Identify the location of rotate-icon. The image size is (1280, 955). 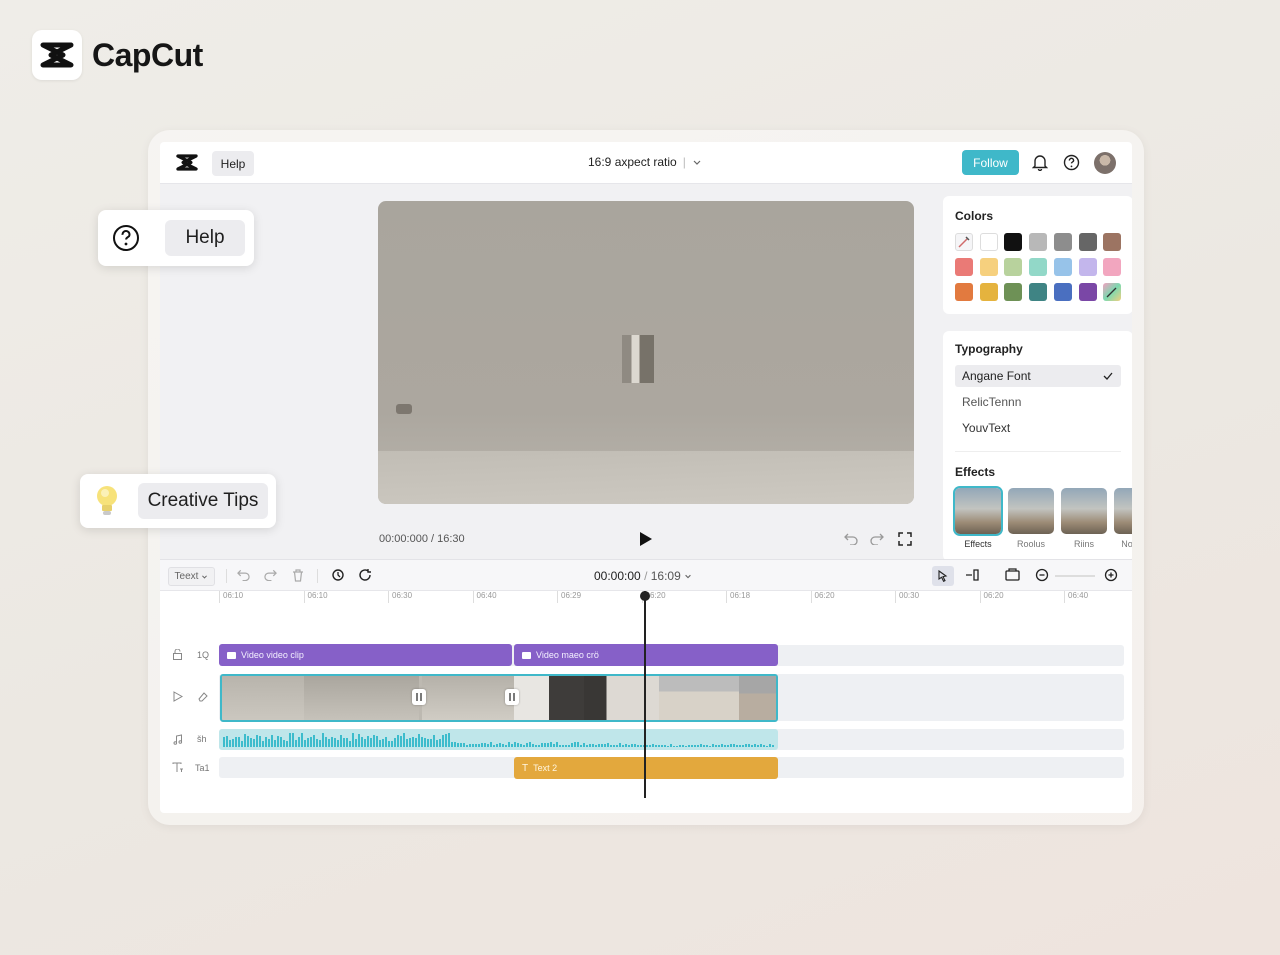
(365, 575).